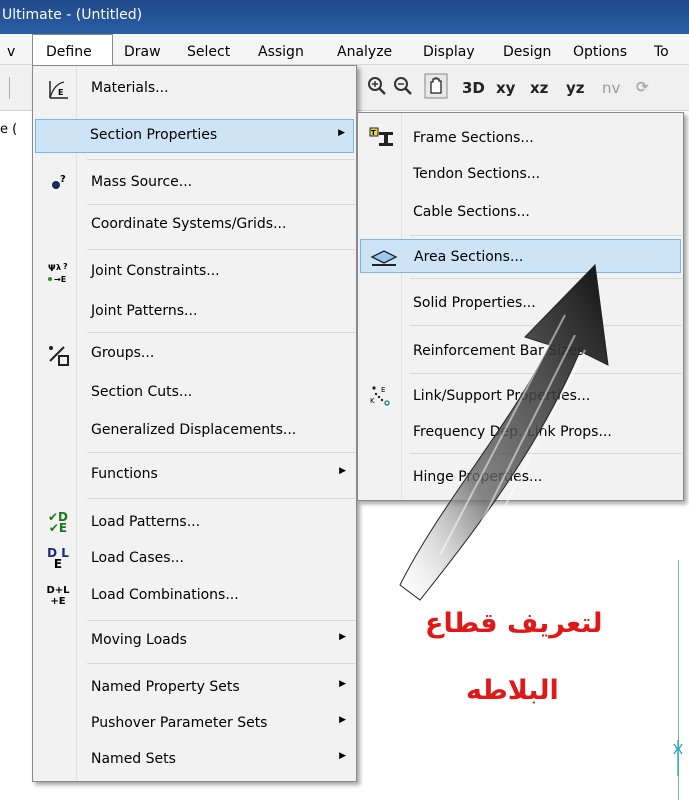 The image size is (689, 801). What do you see at coordinates (344, 17) in the screenshot?
I see `title-bar: Ultimate - (Untitled)` at bounding box center [344, 17].